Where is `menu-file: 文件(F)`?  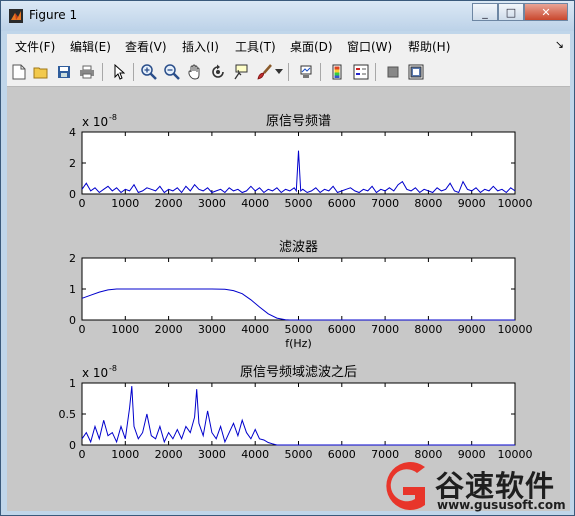 menu-file: 文件(F) is located at coordinates (35, 46).